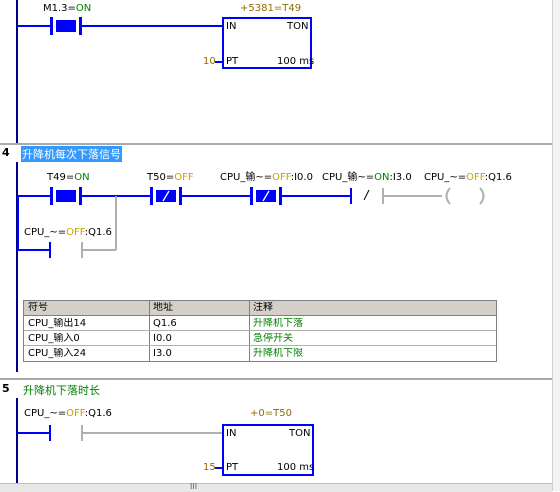  What do you see at coordinates (162, 353) in the screenshot?
I see `table-cell-address: I3.0` at bounding box center [162, 353].